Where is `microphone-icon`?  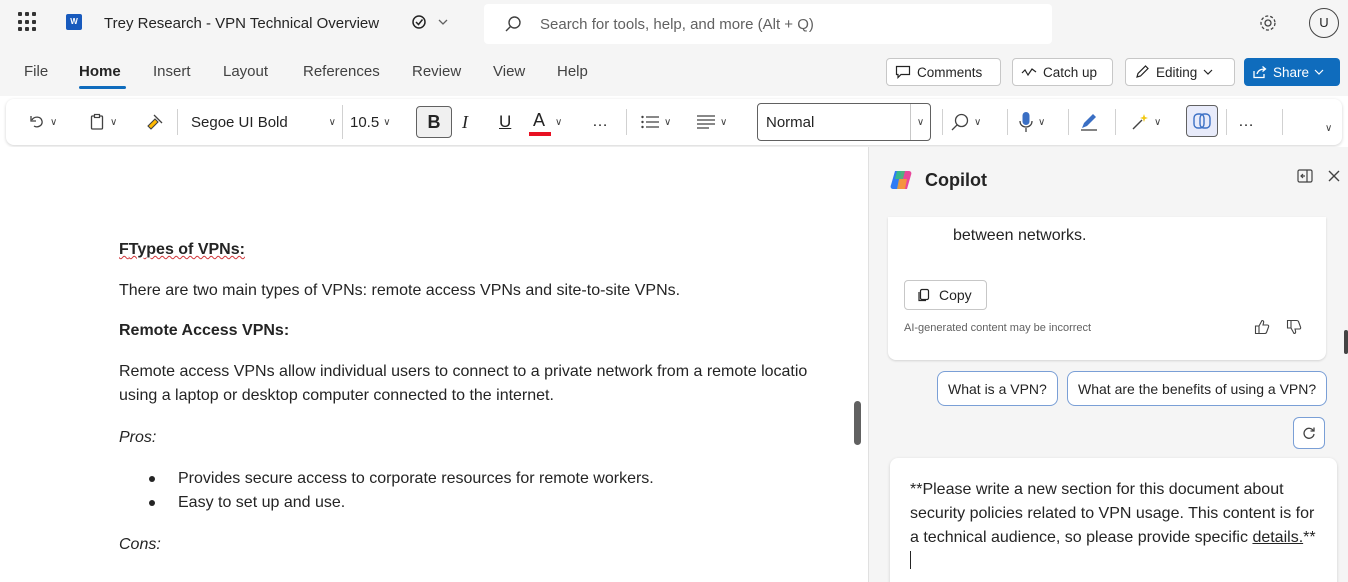
microphone-icon is located at coordinates (1026, 122).